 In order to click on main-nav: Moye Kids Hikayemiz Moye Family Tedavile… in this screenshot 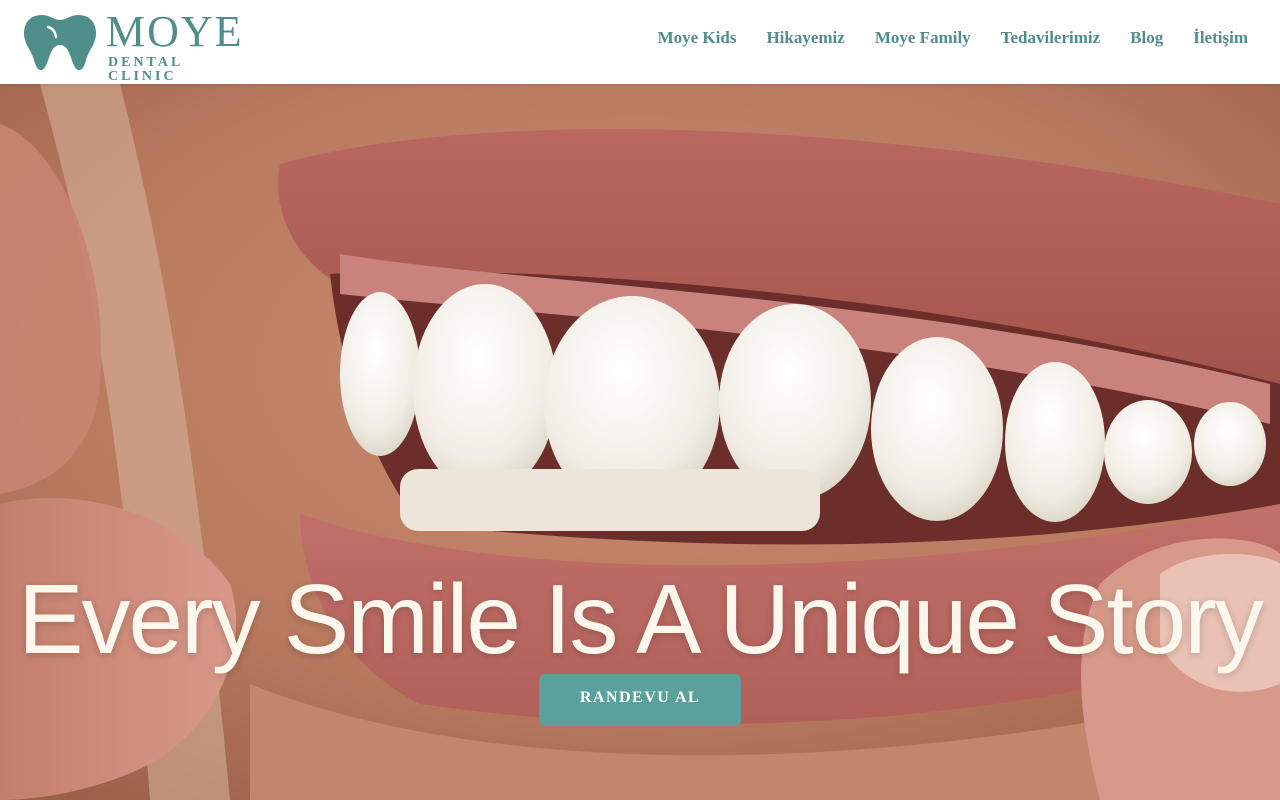, I will do `click(953, 38)`.